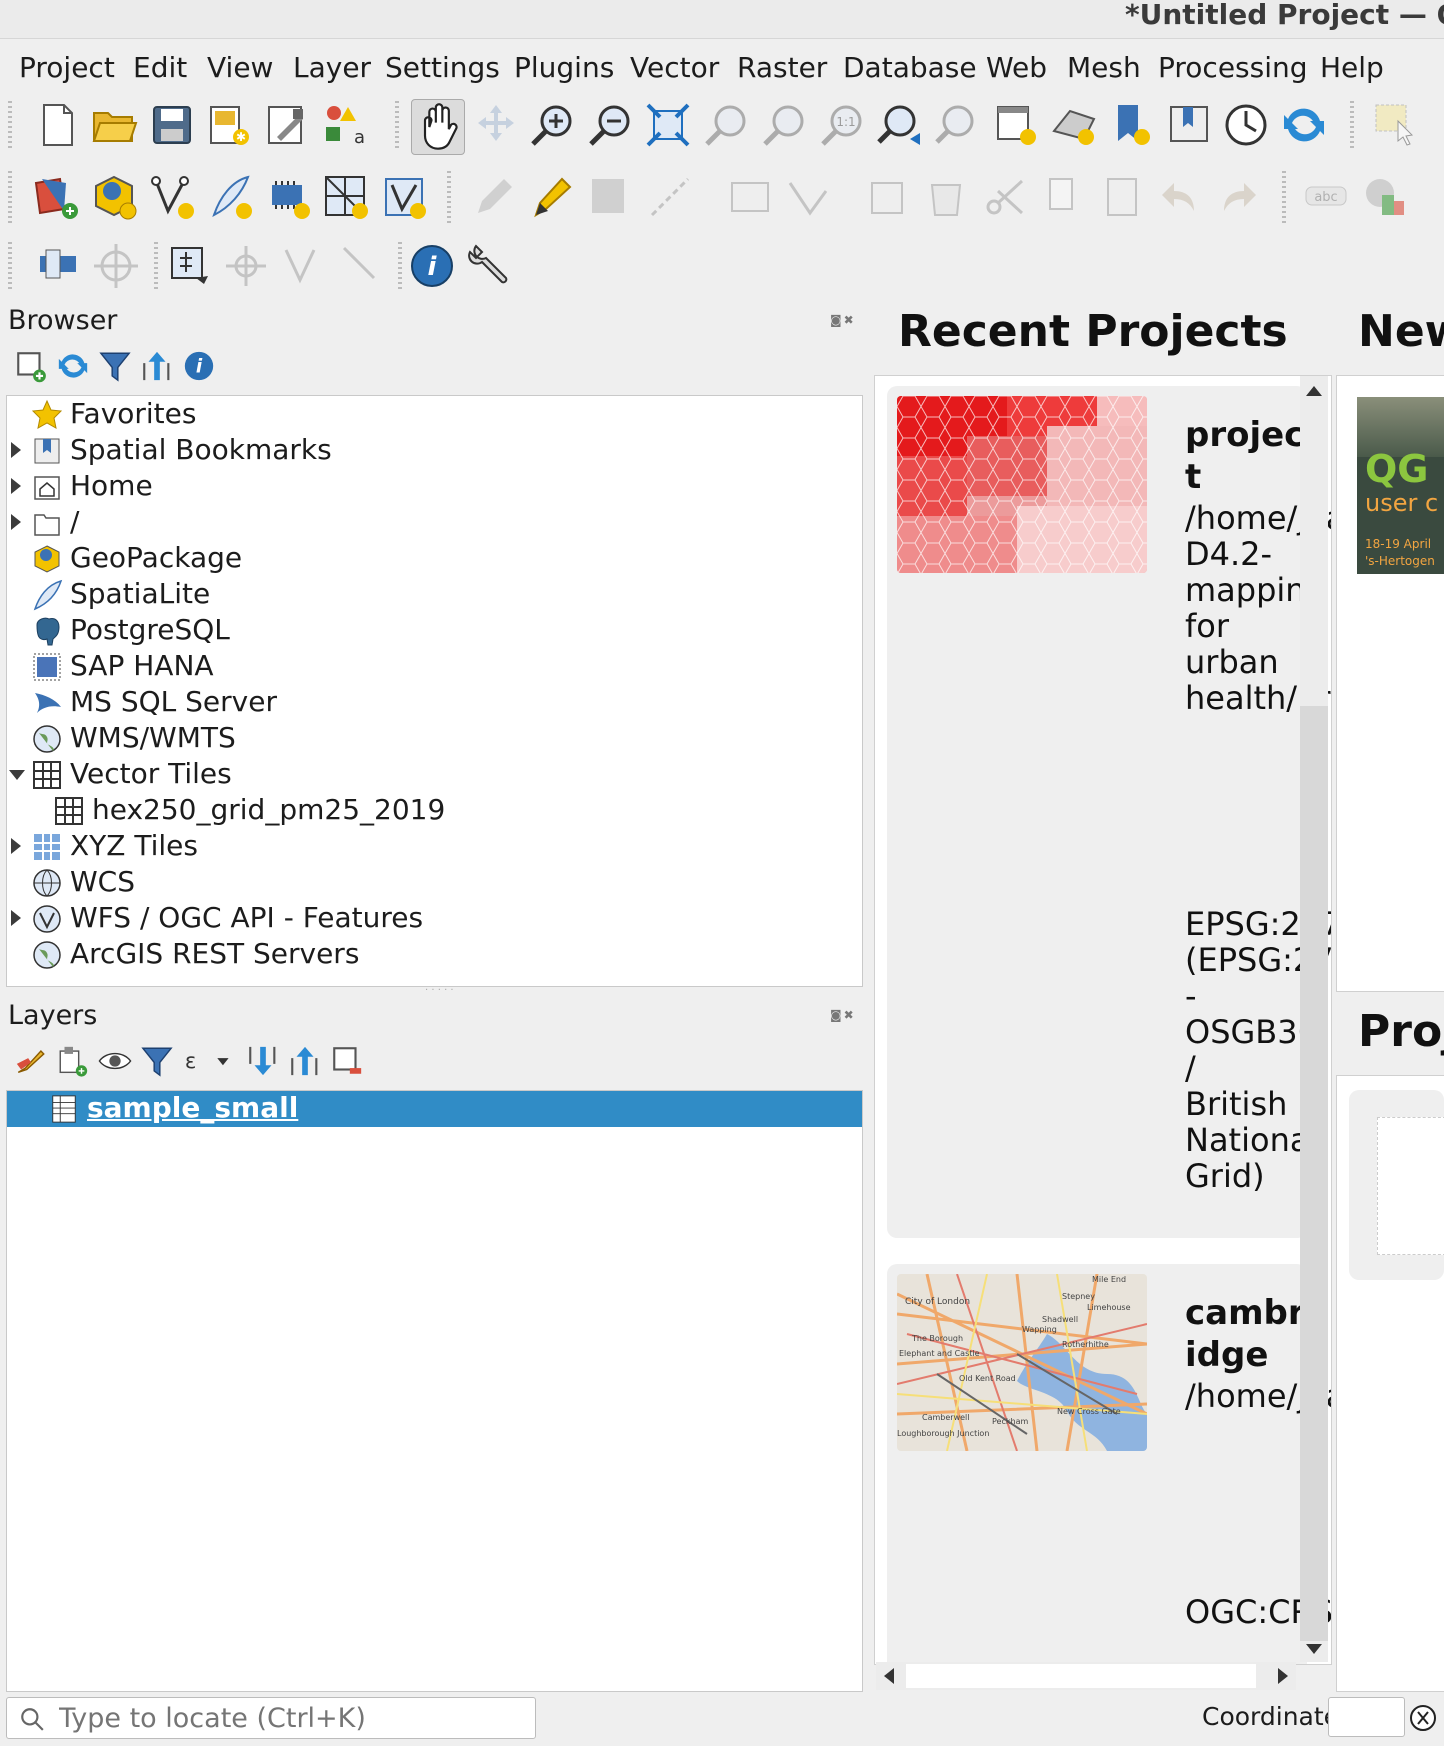 The width and height of the screenshot is (1444, 1746). Describe the element at coordinates (288, 197) in the screenshot. I see `new-temporary-layer-icon` at that location.